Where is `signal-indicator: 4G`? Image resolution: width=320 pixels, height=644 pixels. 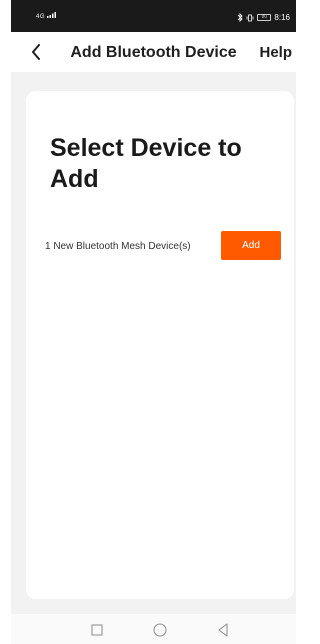
signal-indicator: 4G is located at coordinates (46, 16).